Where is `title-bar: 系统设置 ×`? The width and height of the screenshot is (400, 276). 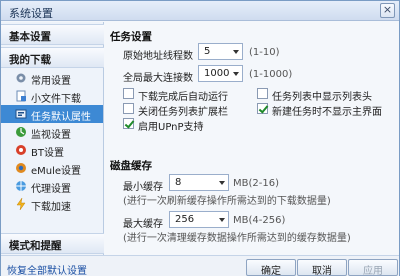 title-bar: 系统设置 × is located at coordinates (200, 11).